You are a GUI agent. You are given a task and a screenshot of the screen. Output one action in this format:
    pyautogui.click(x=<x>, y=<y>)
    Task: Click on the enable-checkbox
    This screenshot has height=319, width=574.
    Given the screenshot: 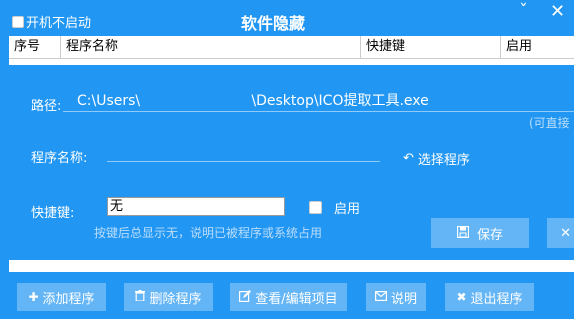 What is the action you would take?
    pyautogui.click(x=315, y=207)
    